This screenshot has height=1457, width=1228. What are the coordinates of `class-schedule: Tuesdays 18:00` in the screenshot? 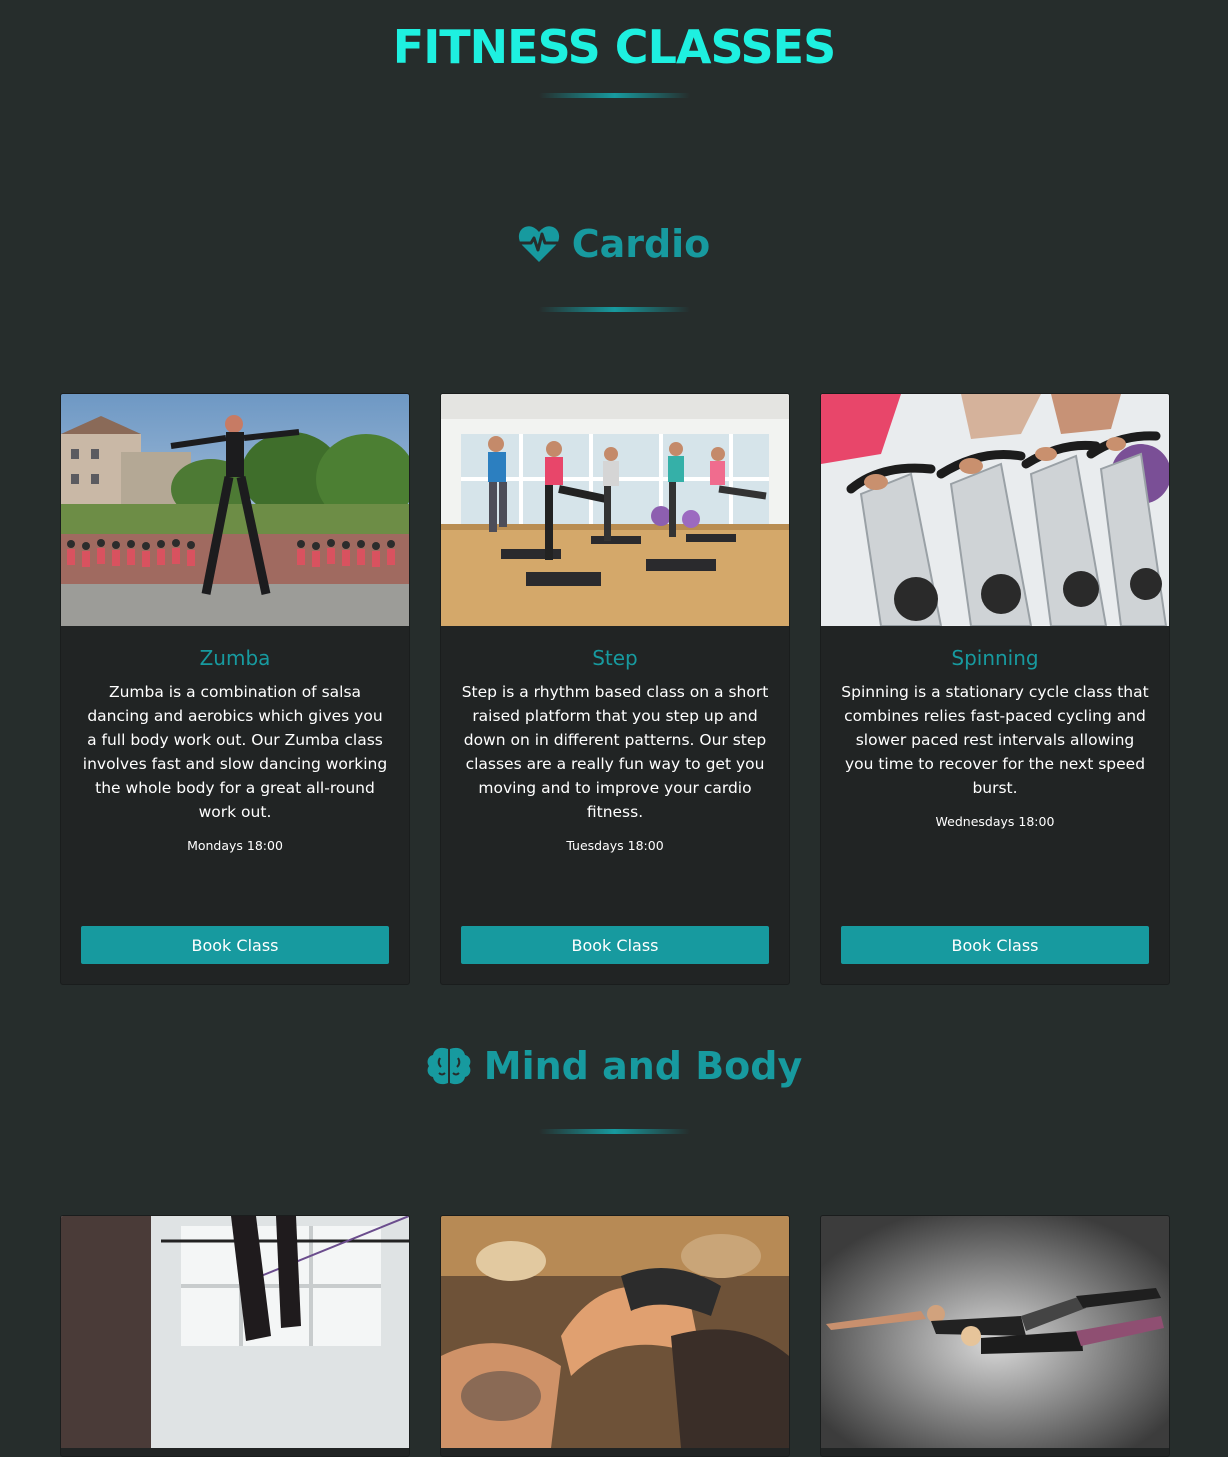 It's located at (615, 845).